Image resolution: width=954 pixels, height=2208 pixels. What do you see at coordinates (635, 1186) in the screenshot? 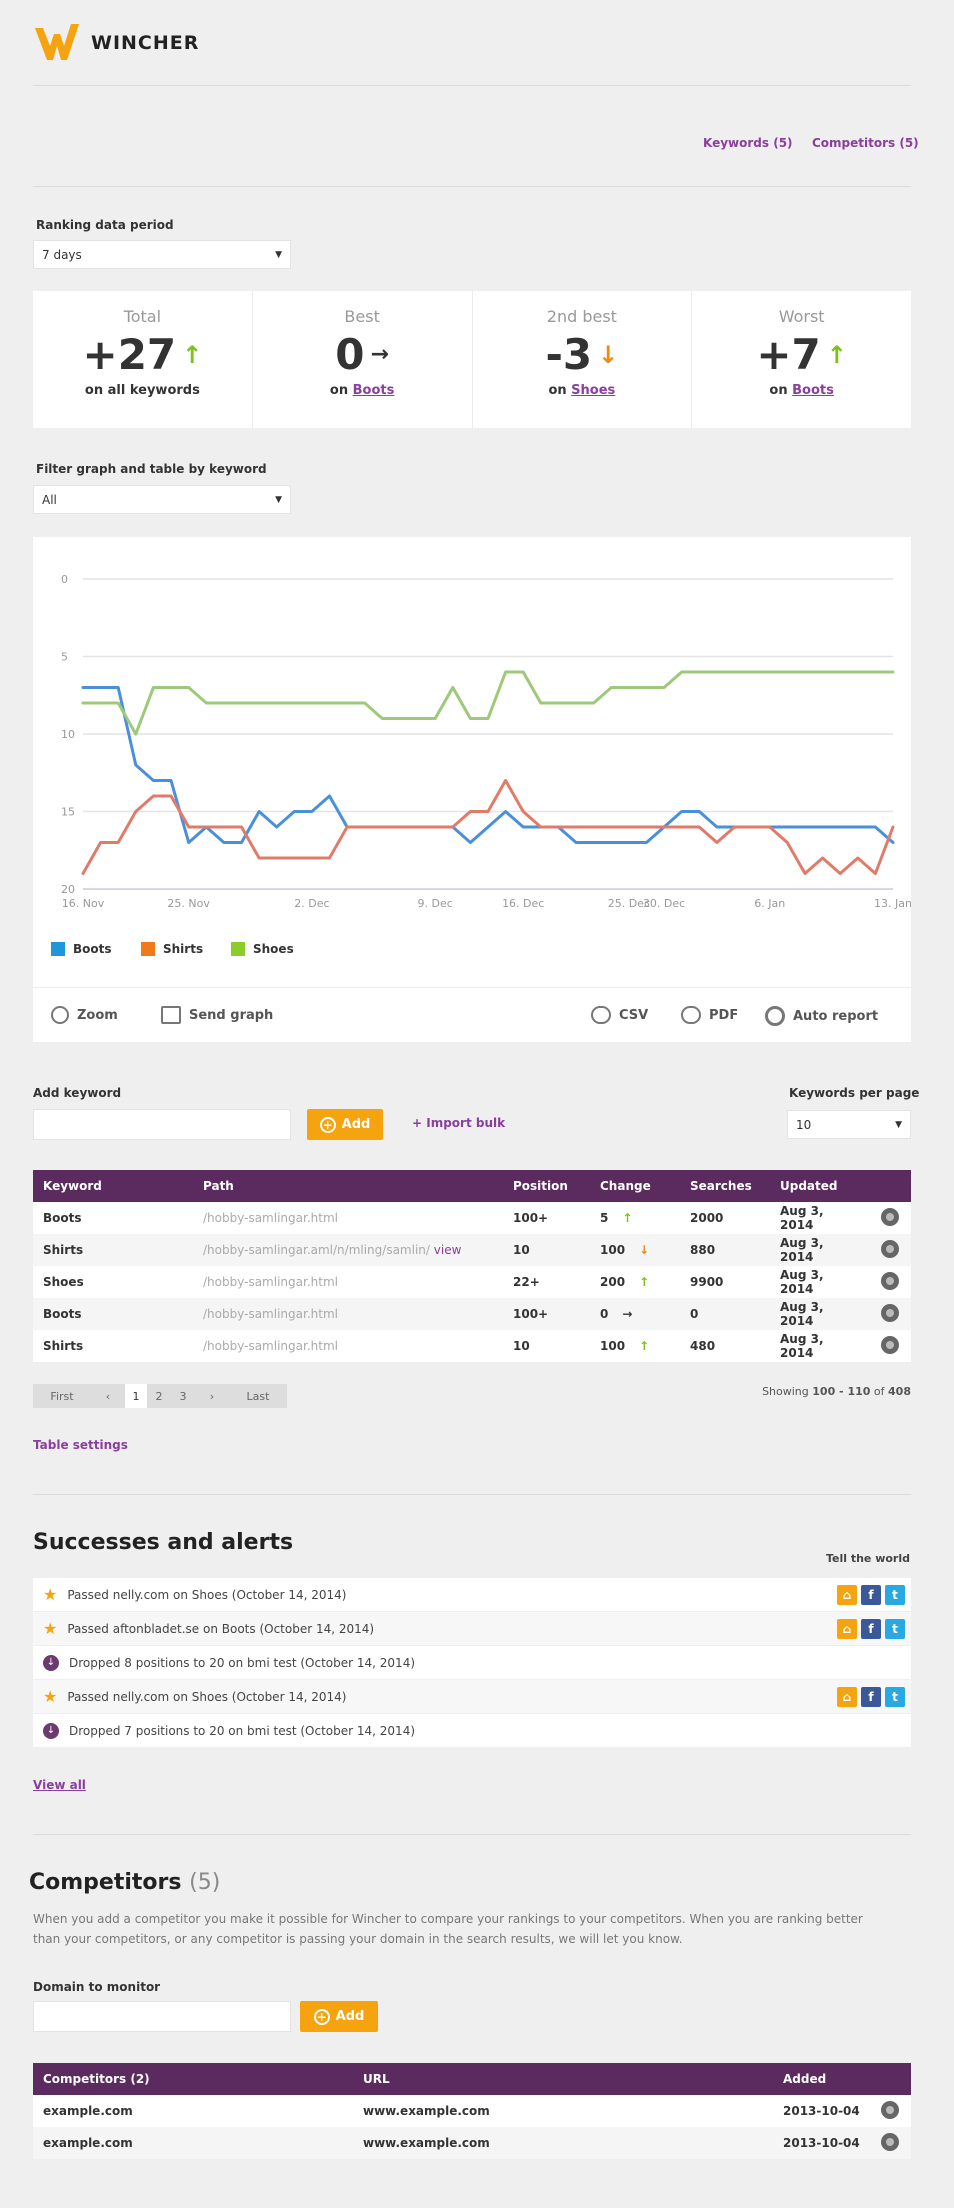
I see `col-change: Change` at bounding box center [635, 1186].